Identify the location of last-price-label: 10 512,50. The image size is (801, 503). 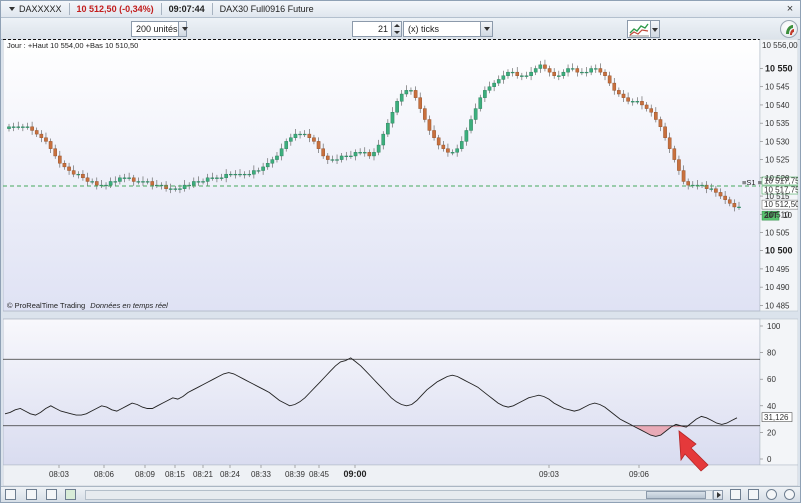
(779, 204).